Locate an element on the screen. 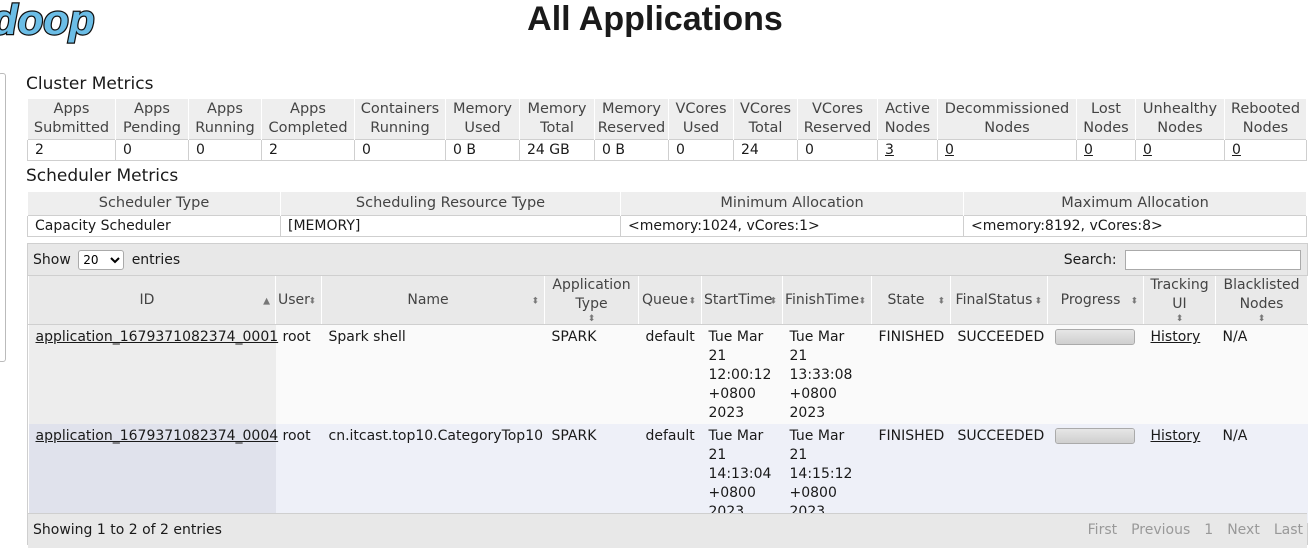  cell-name: Spark shell is located at coordinates (433, 374).